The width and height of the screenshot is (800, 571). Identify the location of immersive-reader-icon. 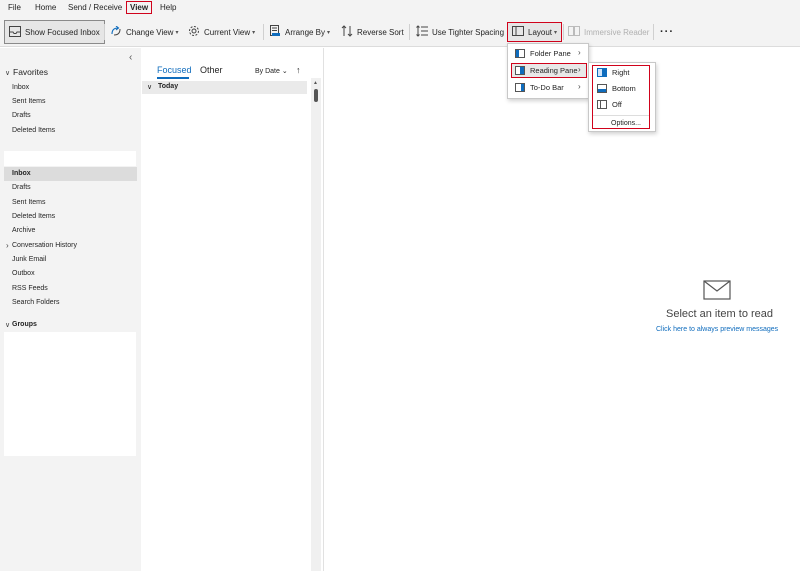
(574, 32).